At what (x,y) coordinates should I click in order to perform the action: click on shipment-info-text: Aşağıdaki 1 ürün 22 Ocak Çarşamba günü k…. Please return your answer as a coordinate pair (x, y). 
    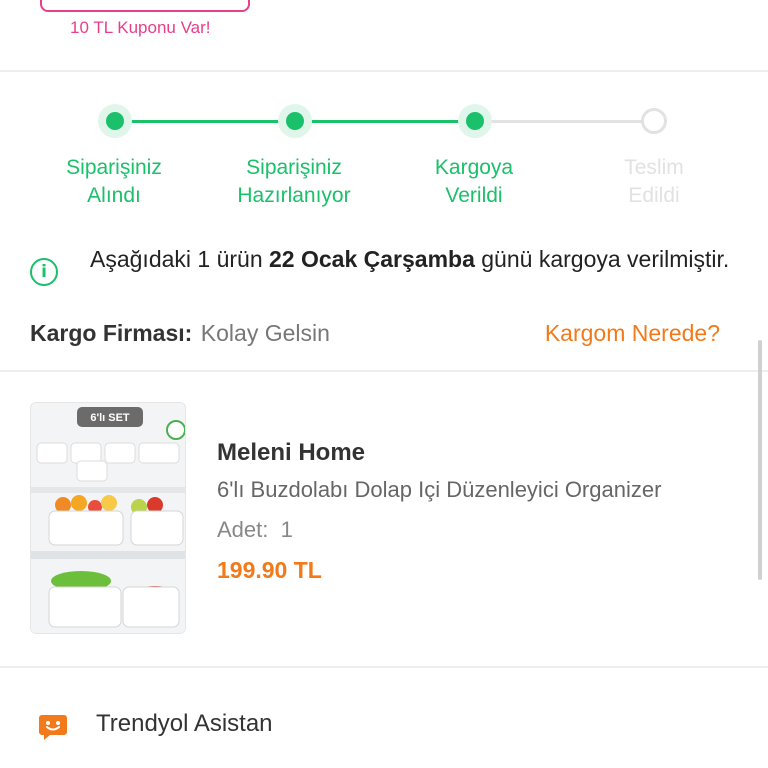
    Looking at the image, I should click on (410, 259).